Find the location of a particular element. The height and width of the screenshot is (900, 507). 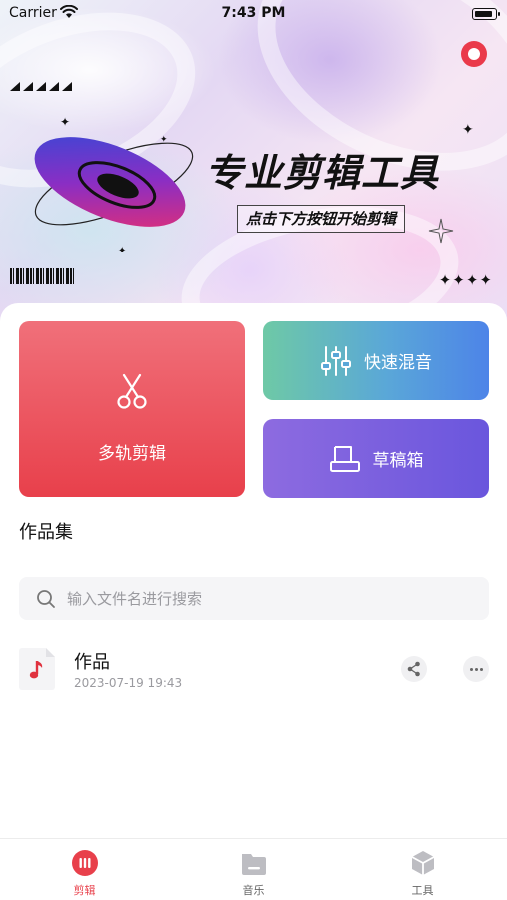

share-icon is located at coordinates (413, 669).